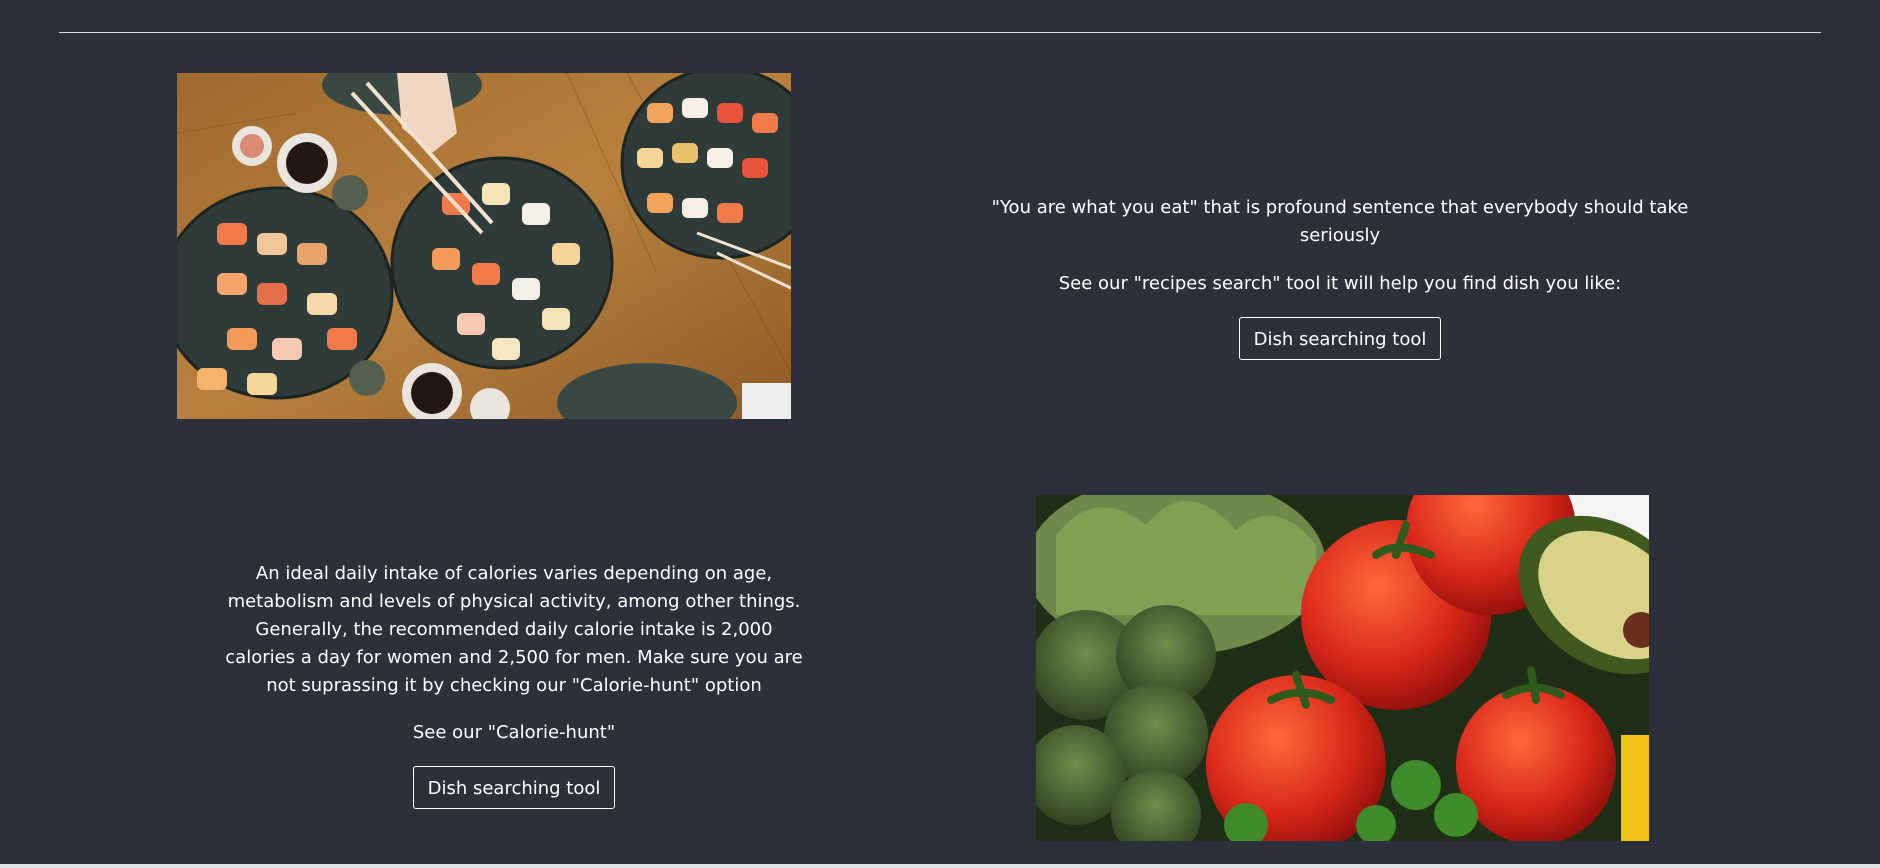 The height and width of the screenshot is (868, 1880). What do you see at coordinates (1340, 338) in the screenshot?
I see `dish-searching-tool-button: Dish searching tool` at bounding box center [1340, 338].